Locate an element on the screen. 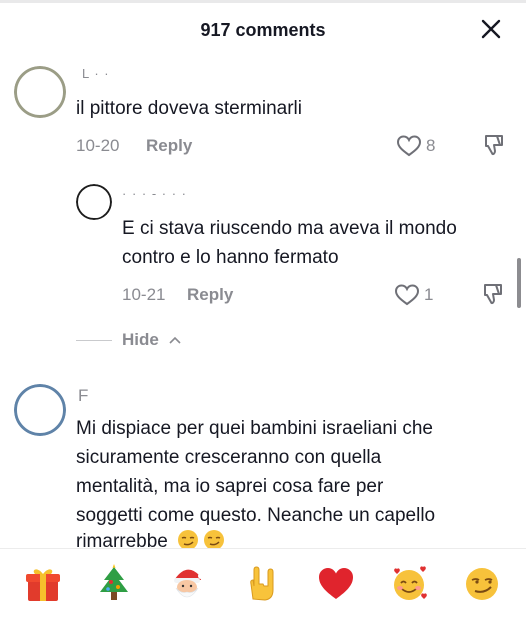  comment-date: 10-20 is located at coordinates (98, 145).